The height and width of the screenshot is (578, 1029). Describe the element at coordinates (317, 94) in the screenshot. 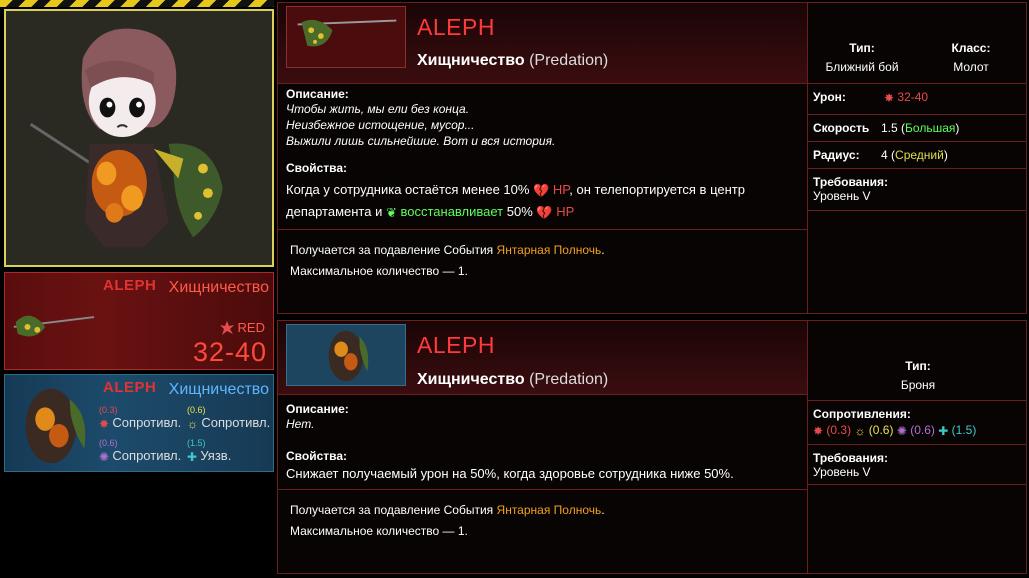

I see `weapon-desc-label: Описание:` at that location.